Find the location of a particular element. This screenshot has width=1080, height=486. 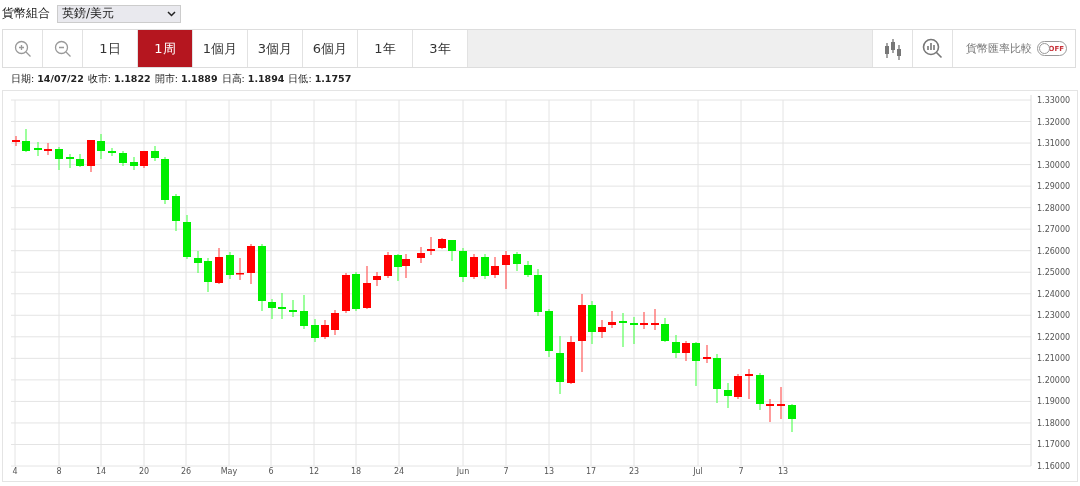

y-axis-label: 1.19000 is located at coordinates (1054, 402).